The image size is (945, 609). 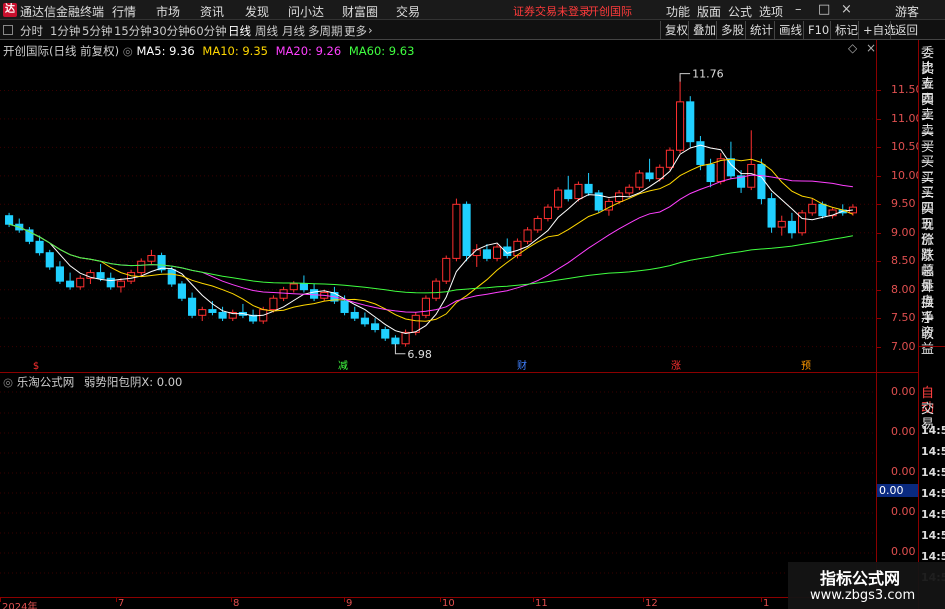 I want to click on period-30min: 30分钟, so click(x=171, y=31).